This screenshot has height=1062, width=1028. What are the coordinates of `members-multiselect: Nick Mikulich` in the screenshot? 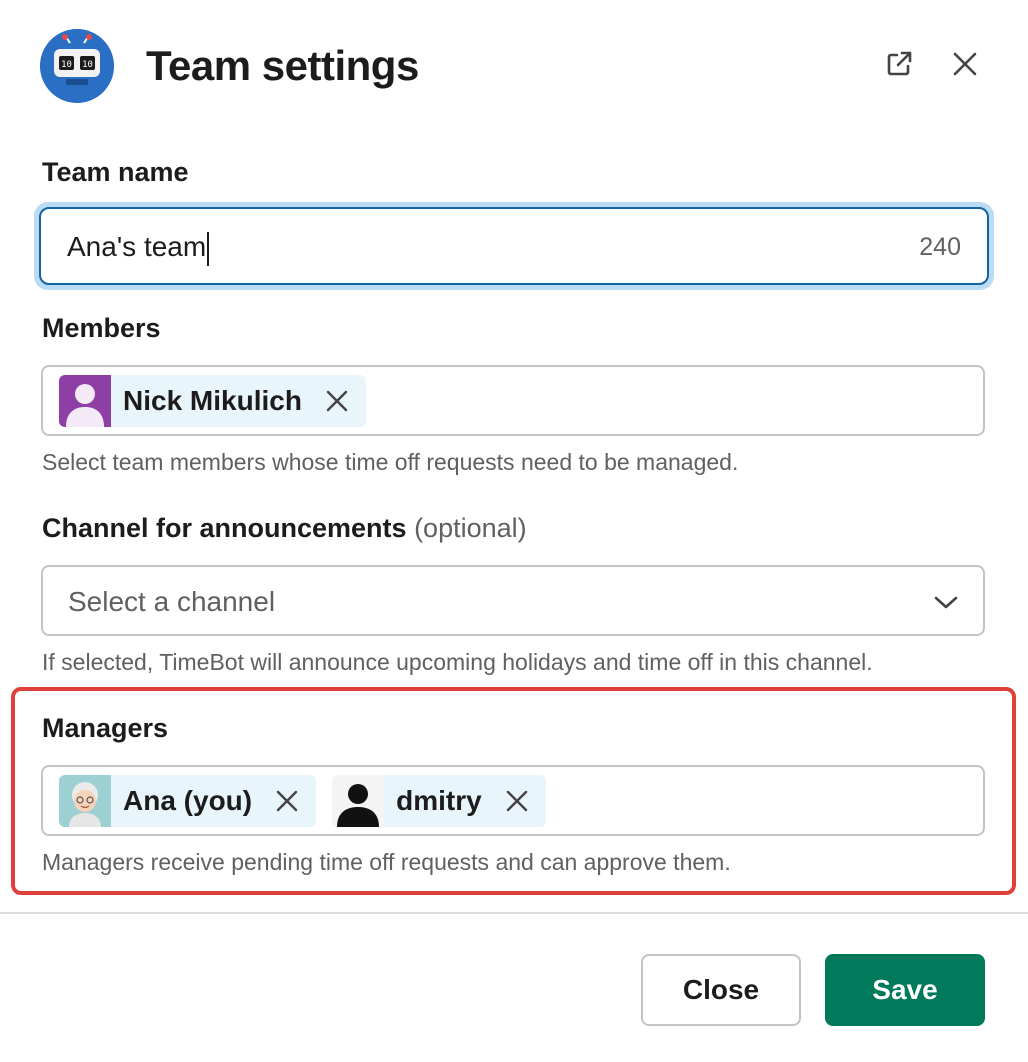 It's located at (513, 400).